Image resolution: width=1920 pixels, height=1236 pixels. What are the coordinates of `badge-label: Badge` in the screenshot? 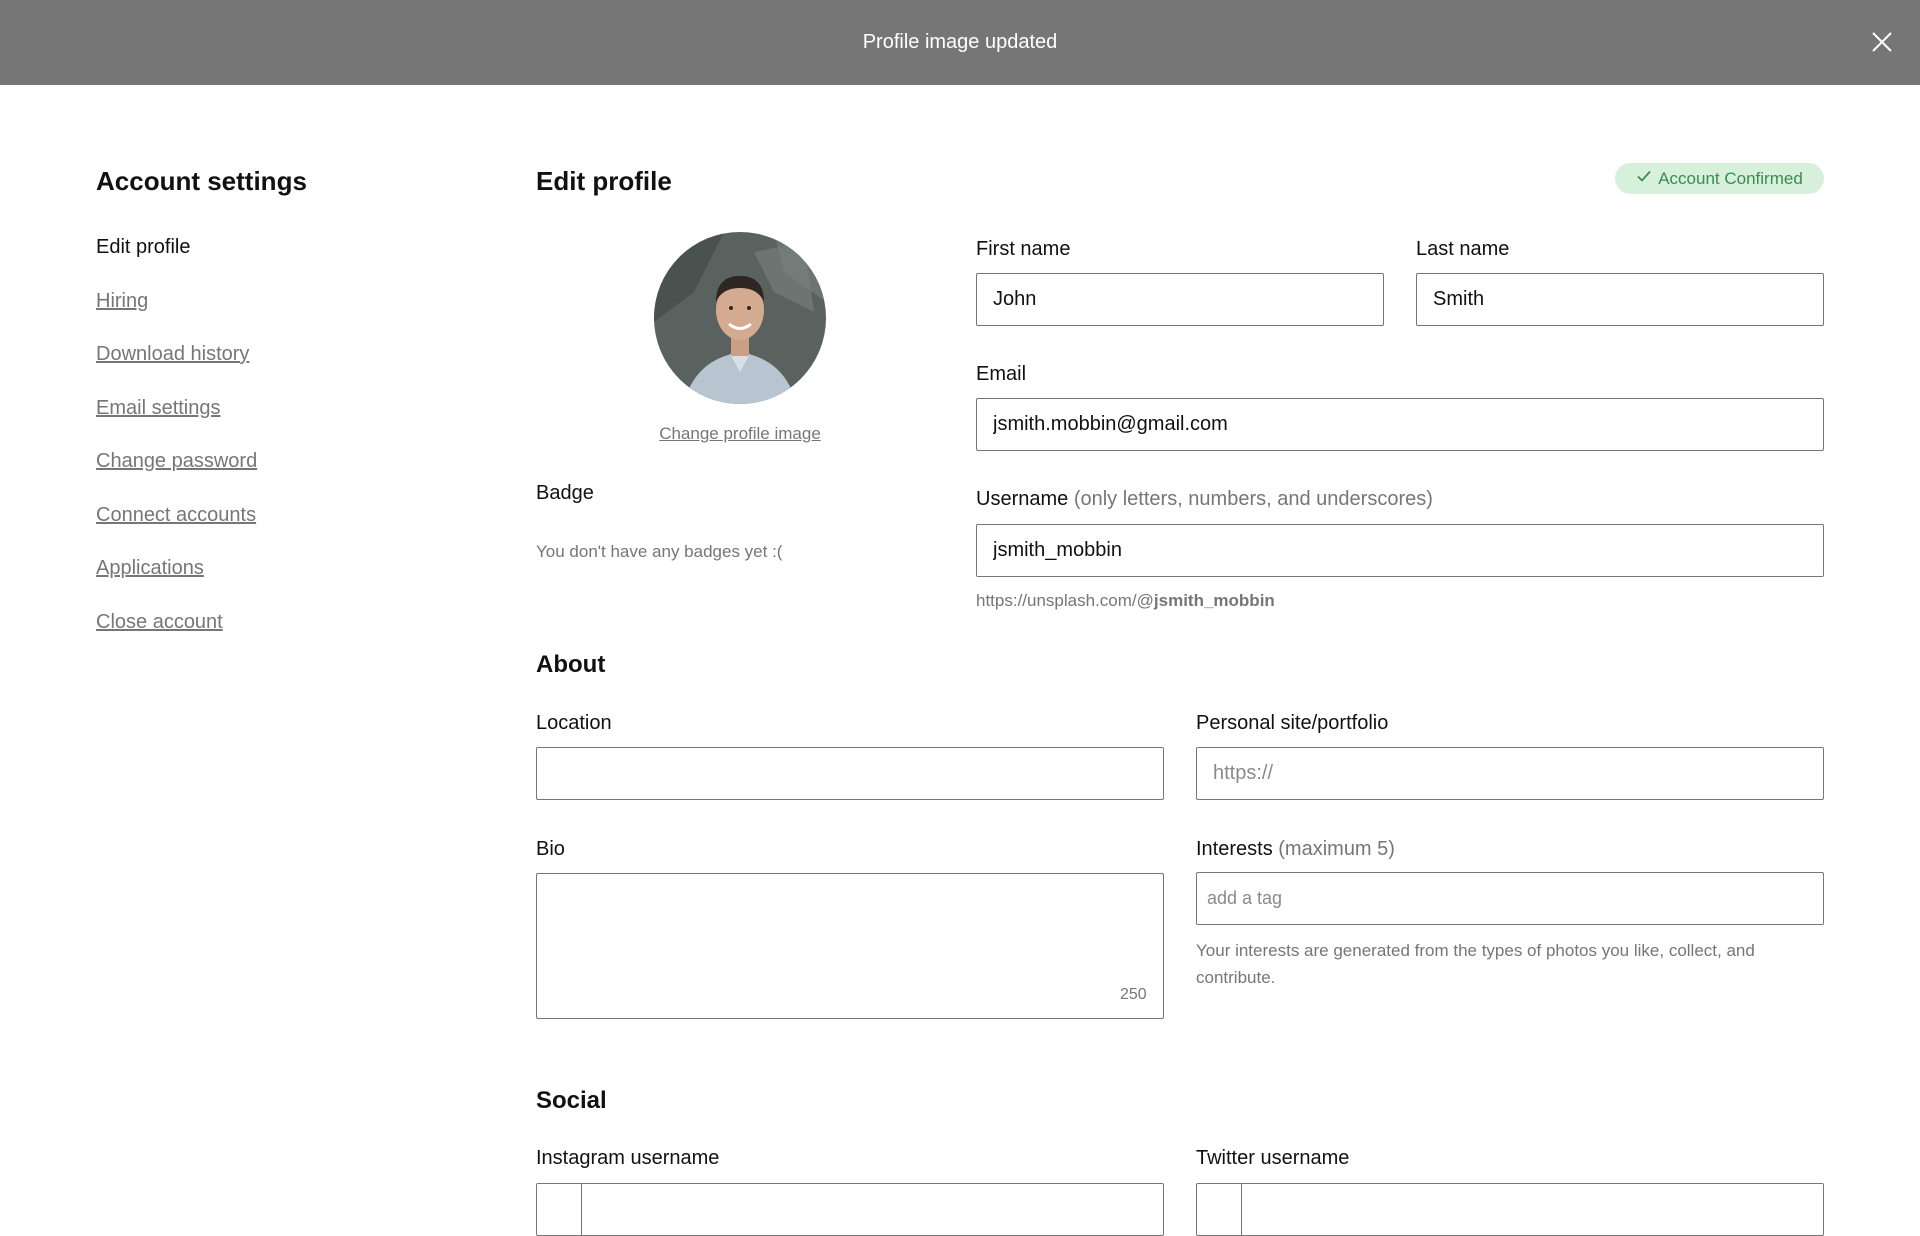 It's located at (565, 493).